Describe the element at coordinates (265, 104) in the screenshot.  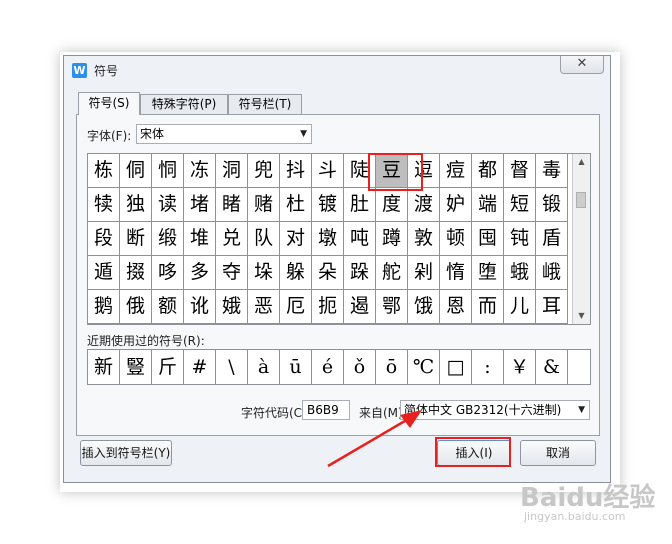
I see `tab-symbol-bar: 符号栏(T)` at that location.